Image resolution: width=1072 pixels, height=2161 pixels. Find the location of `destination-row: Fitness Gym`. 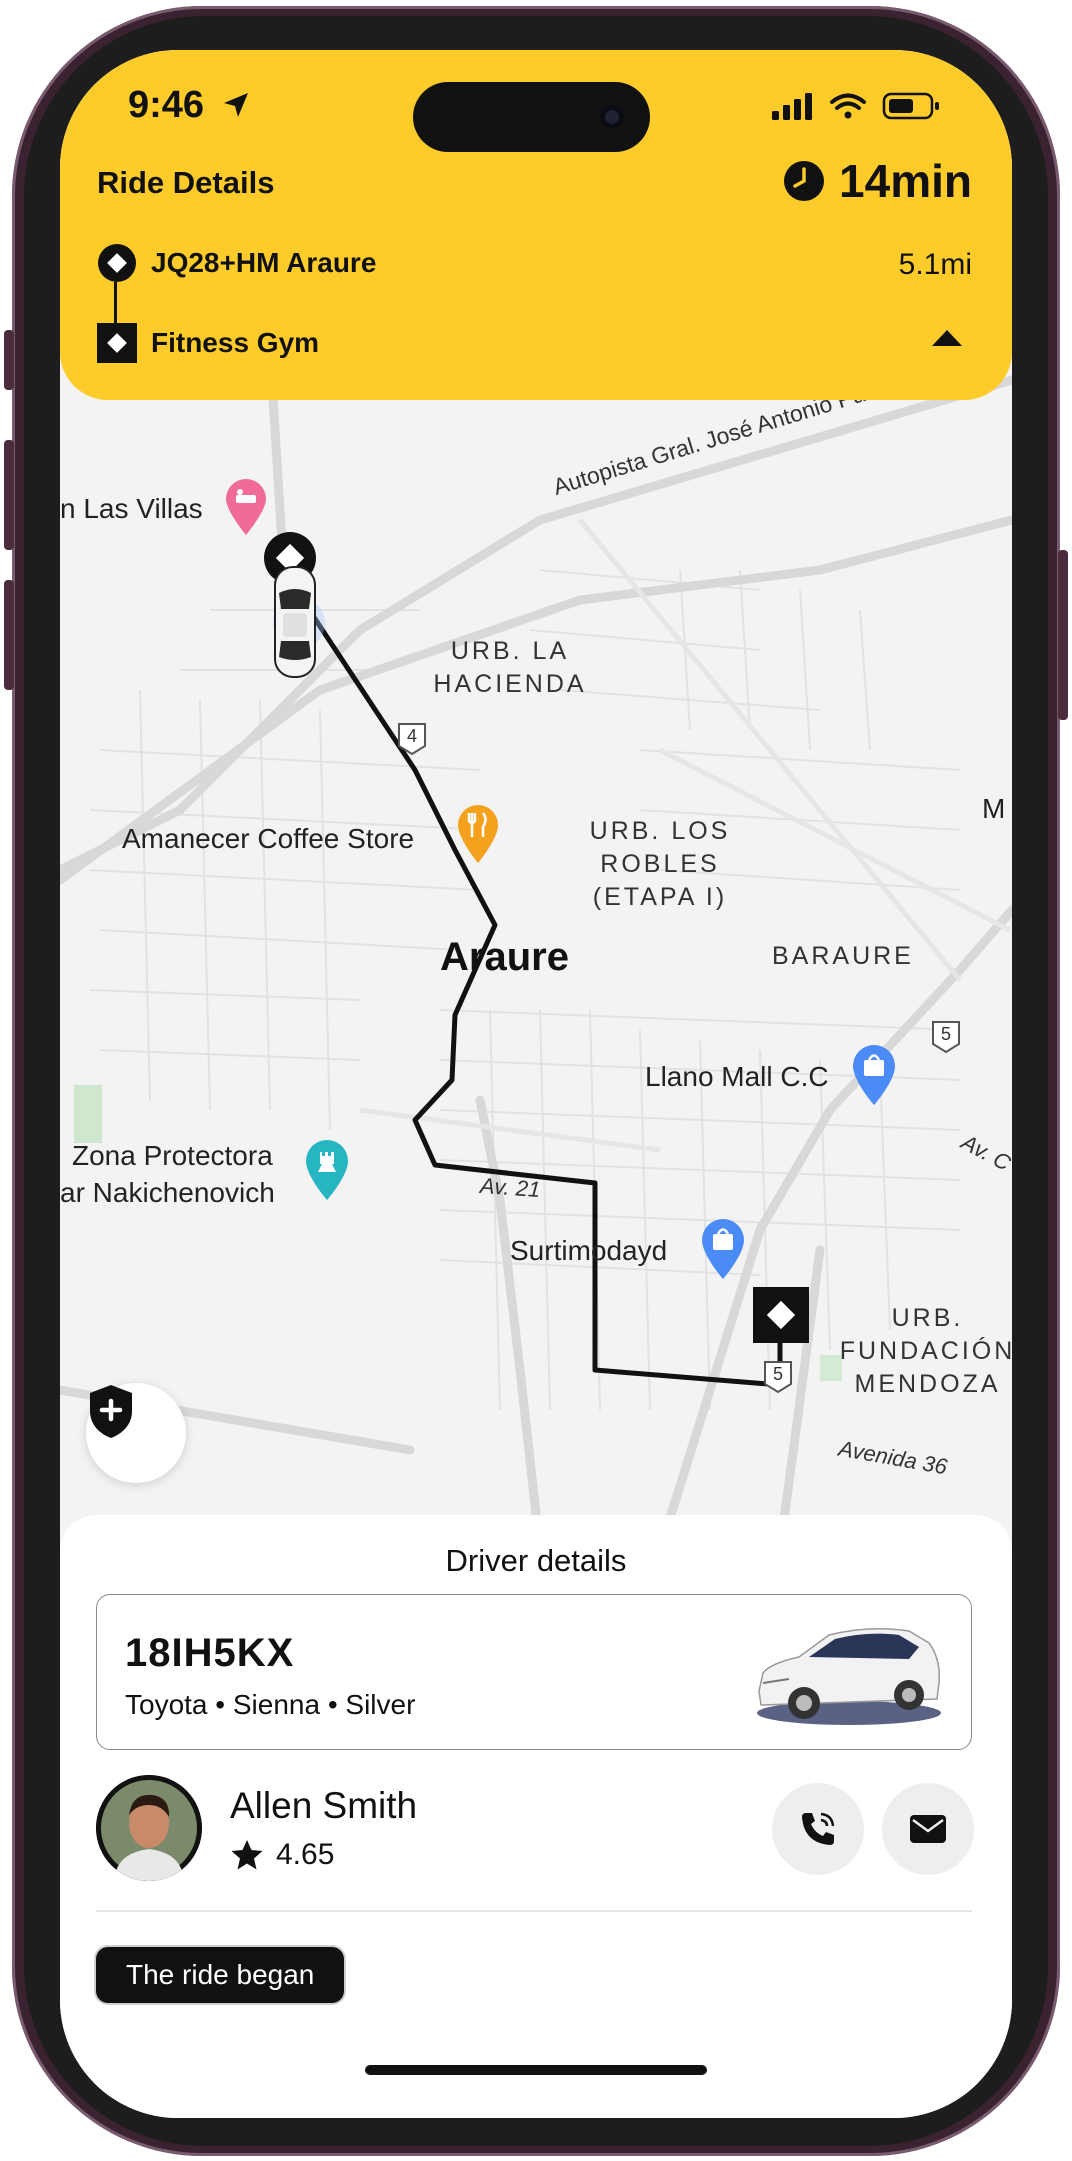

destination-row: Fitness Gym is located at coordinates (208, 343).